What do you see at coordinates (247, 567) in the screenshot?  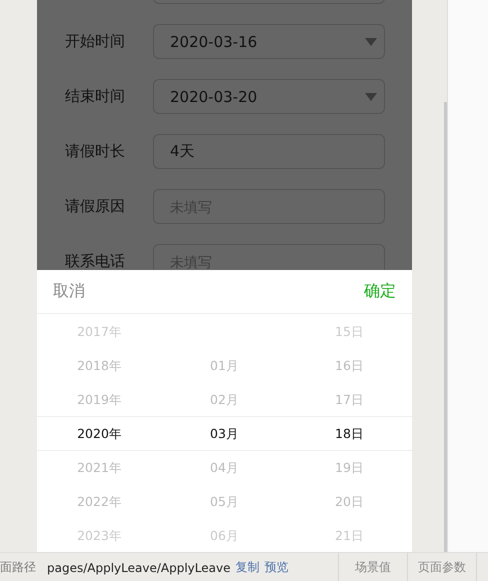 I see `status-link: 复制` at bounding box center [247, 567].